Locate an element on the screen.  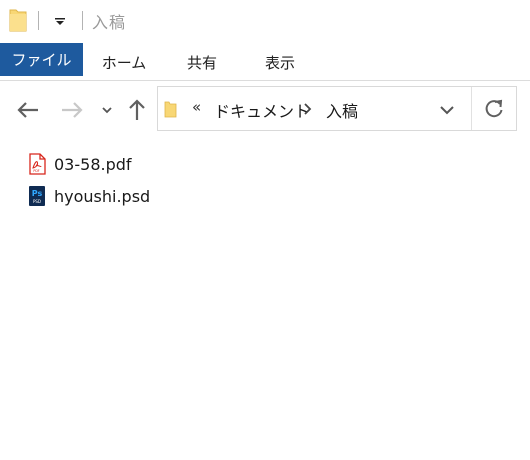
svg-text: Ps is located at coordinates (37, 193).